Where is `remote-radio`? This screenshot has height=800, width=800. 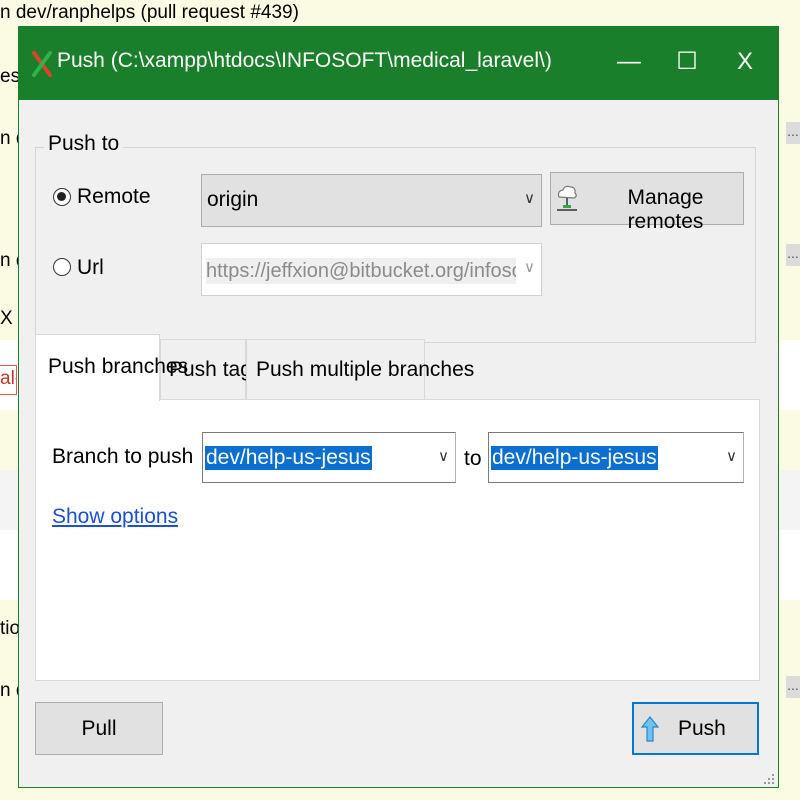
remote-radio is located at coordinates (62, 197).